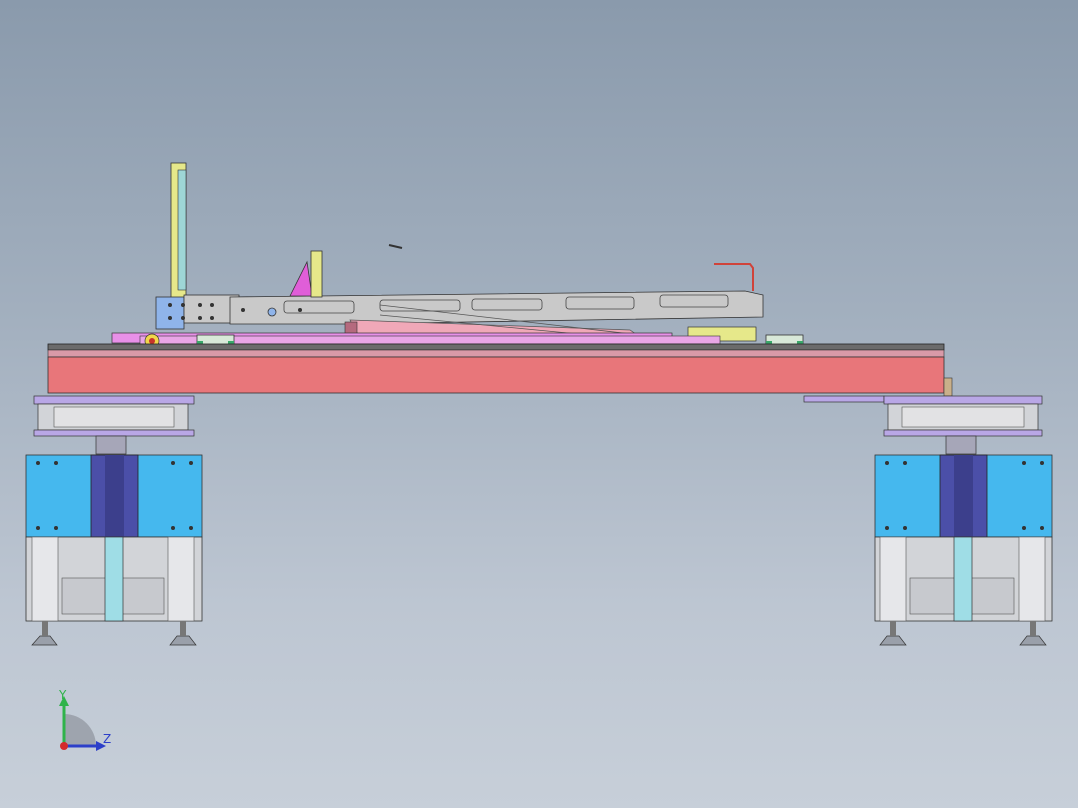  What do you see at coordinates (82, 723) in the screenshot?
I see `coordinate-triad` at bounding box center [82, 723].